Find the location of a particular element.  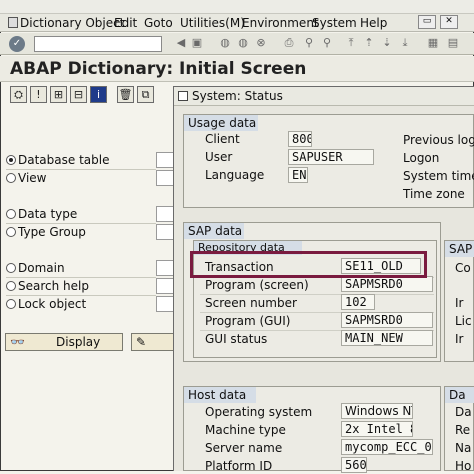

database-side-label: Re is located at coordinates (463, 430).